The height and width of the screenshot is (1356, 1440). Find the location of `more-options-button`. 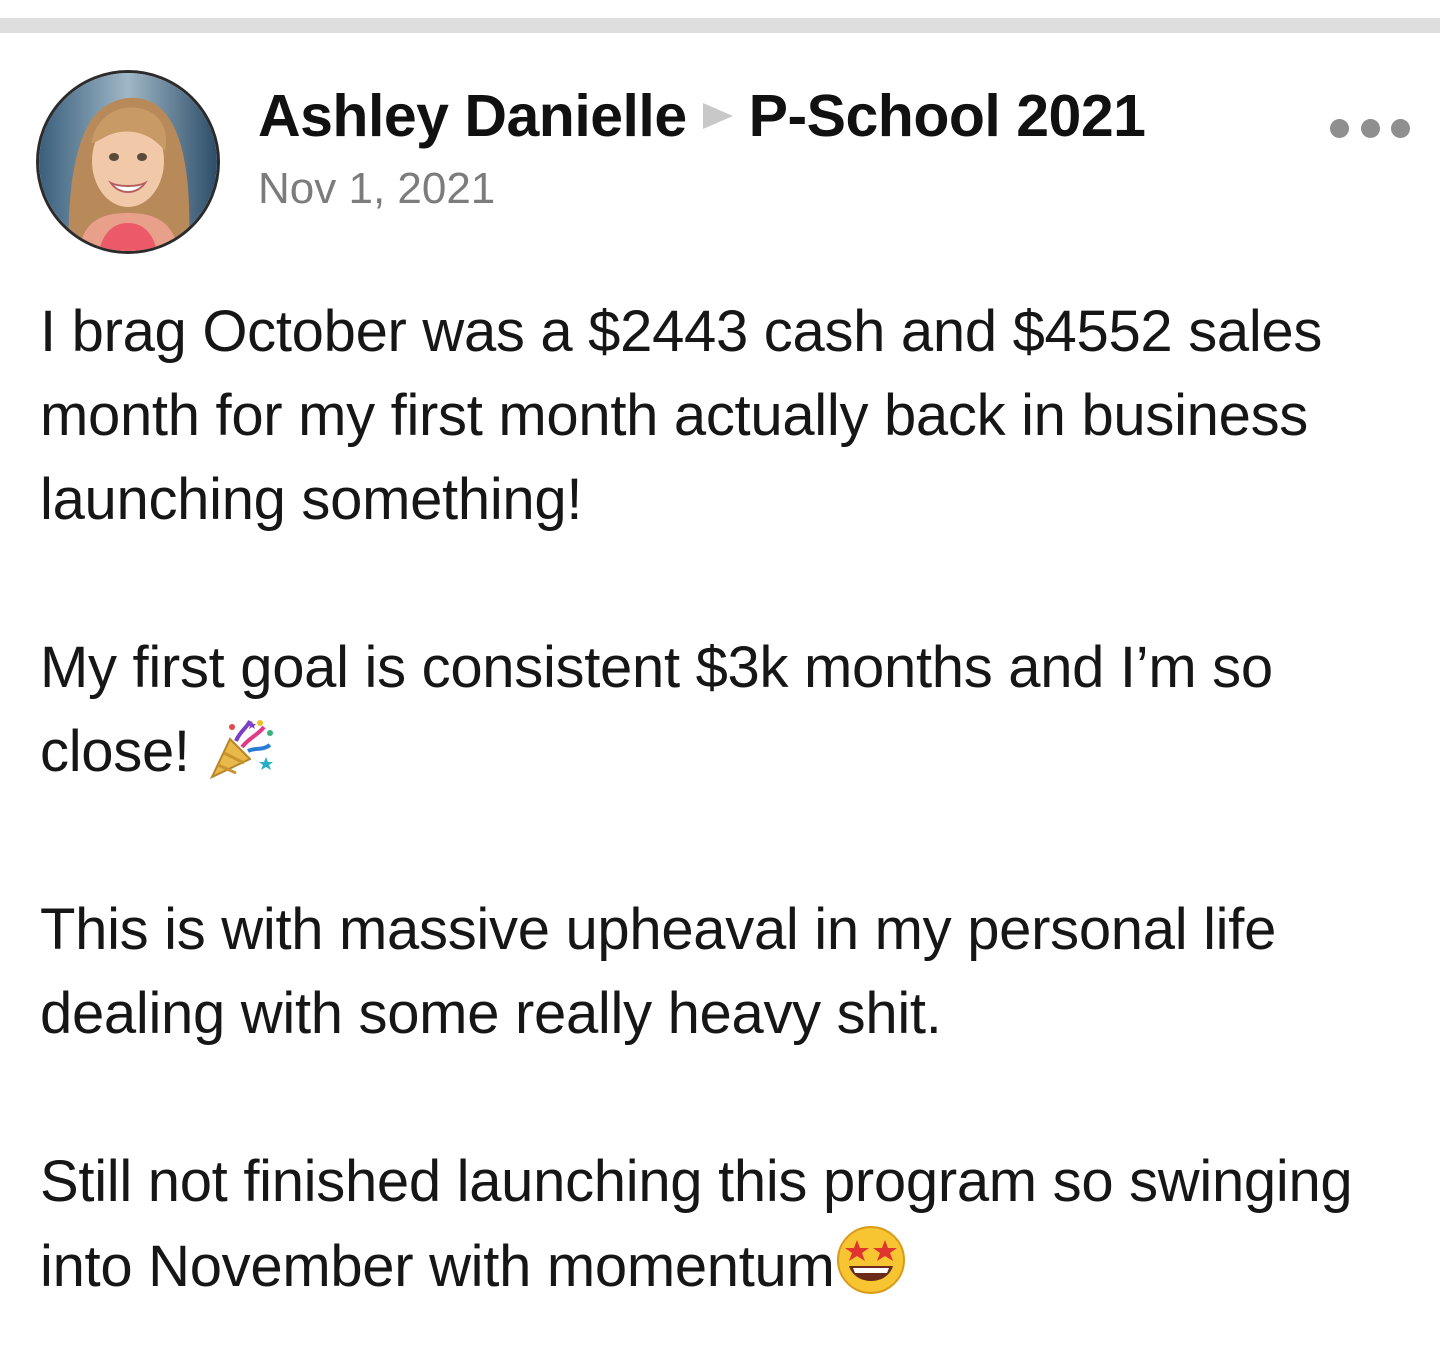

more-options-button is located at coordinates (1370, 128).